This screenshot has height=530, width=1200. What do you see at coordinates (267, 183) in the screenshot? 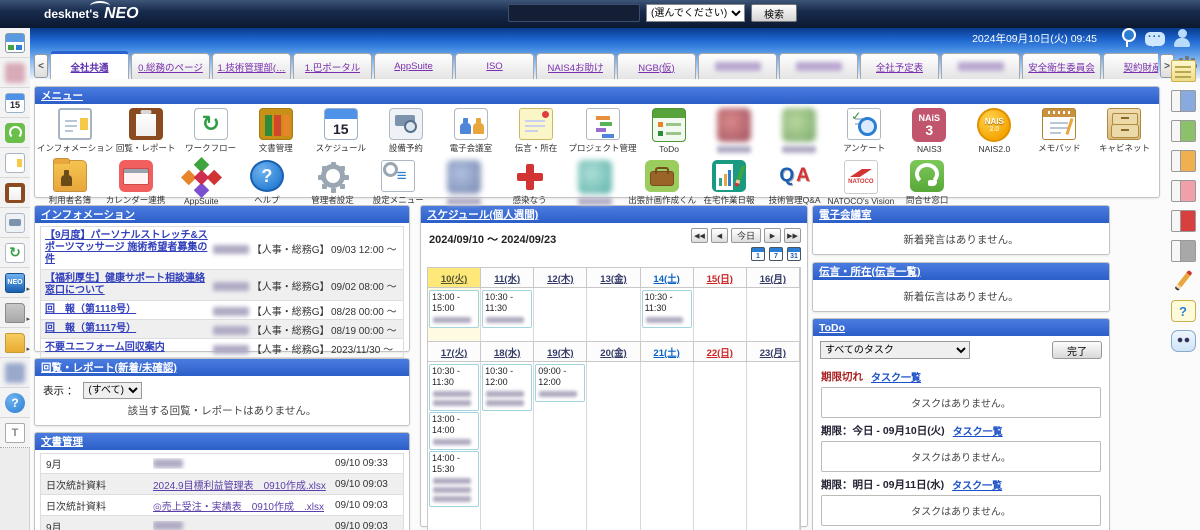
I see `menu-item-help: ヘルプ` at bounding box center [267, 183].